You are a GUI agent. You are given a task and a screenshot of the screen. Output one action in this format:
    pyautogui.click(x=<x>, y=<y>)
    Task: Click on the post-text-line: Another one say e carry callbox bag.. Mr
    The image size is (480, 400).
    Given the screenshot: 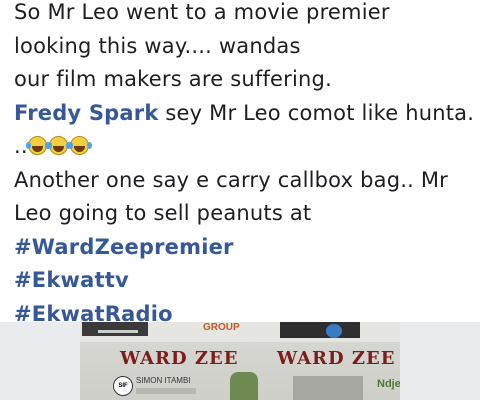 What is the action you would take?
    pyautogui.click(x=231, y=179)
    